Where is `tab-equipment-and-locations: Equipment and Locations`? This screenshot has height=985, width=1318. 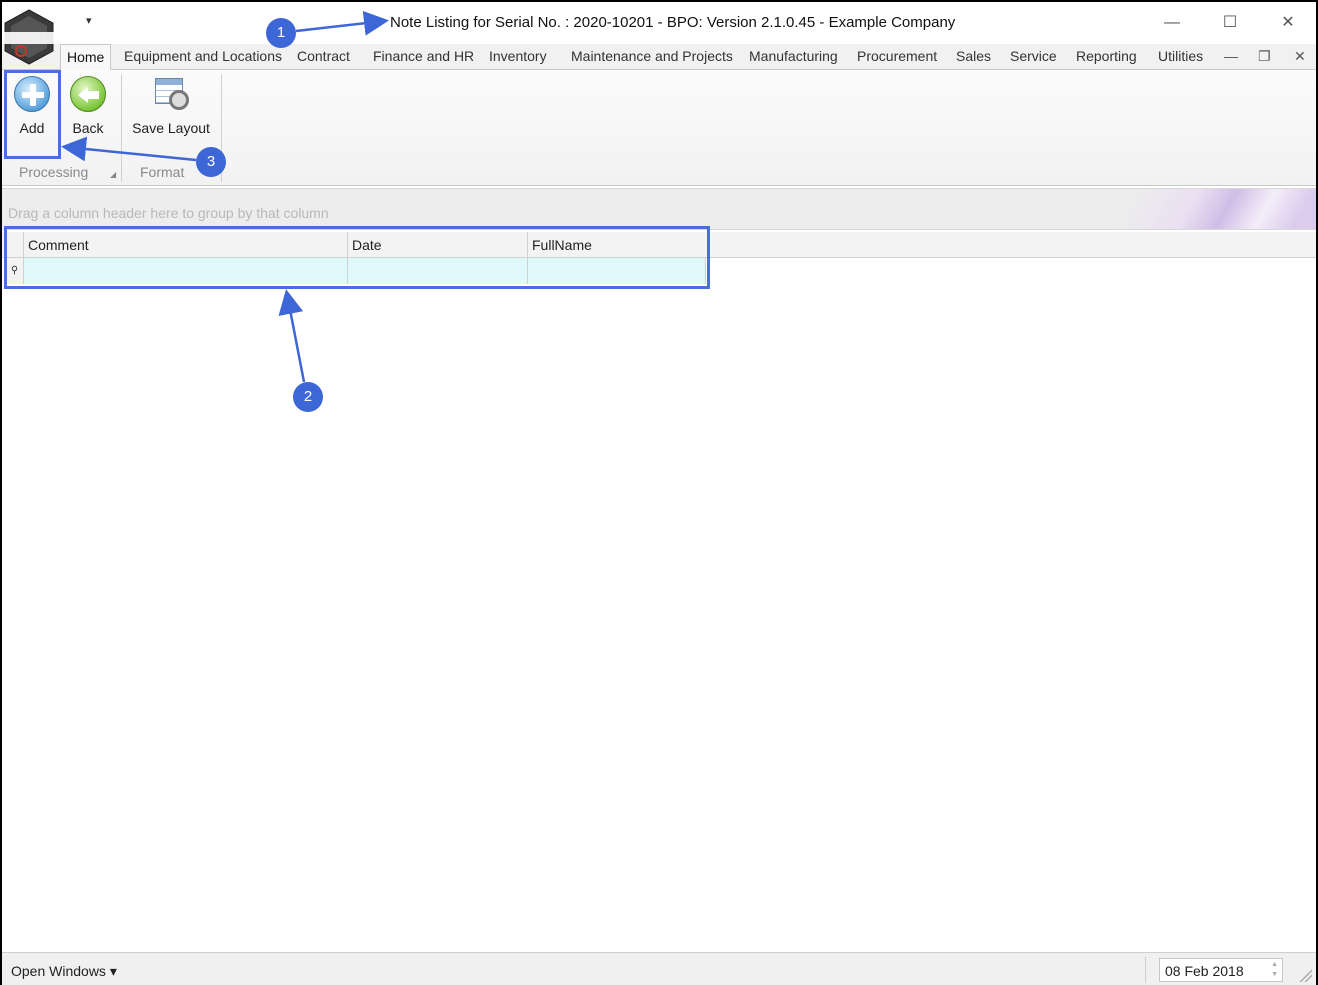
tab-equipment-and-locations: Equipment and Locations is located at coordinates (203, 56).